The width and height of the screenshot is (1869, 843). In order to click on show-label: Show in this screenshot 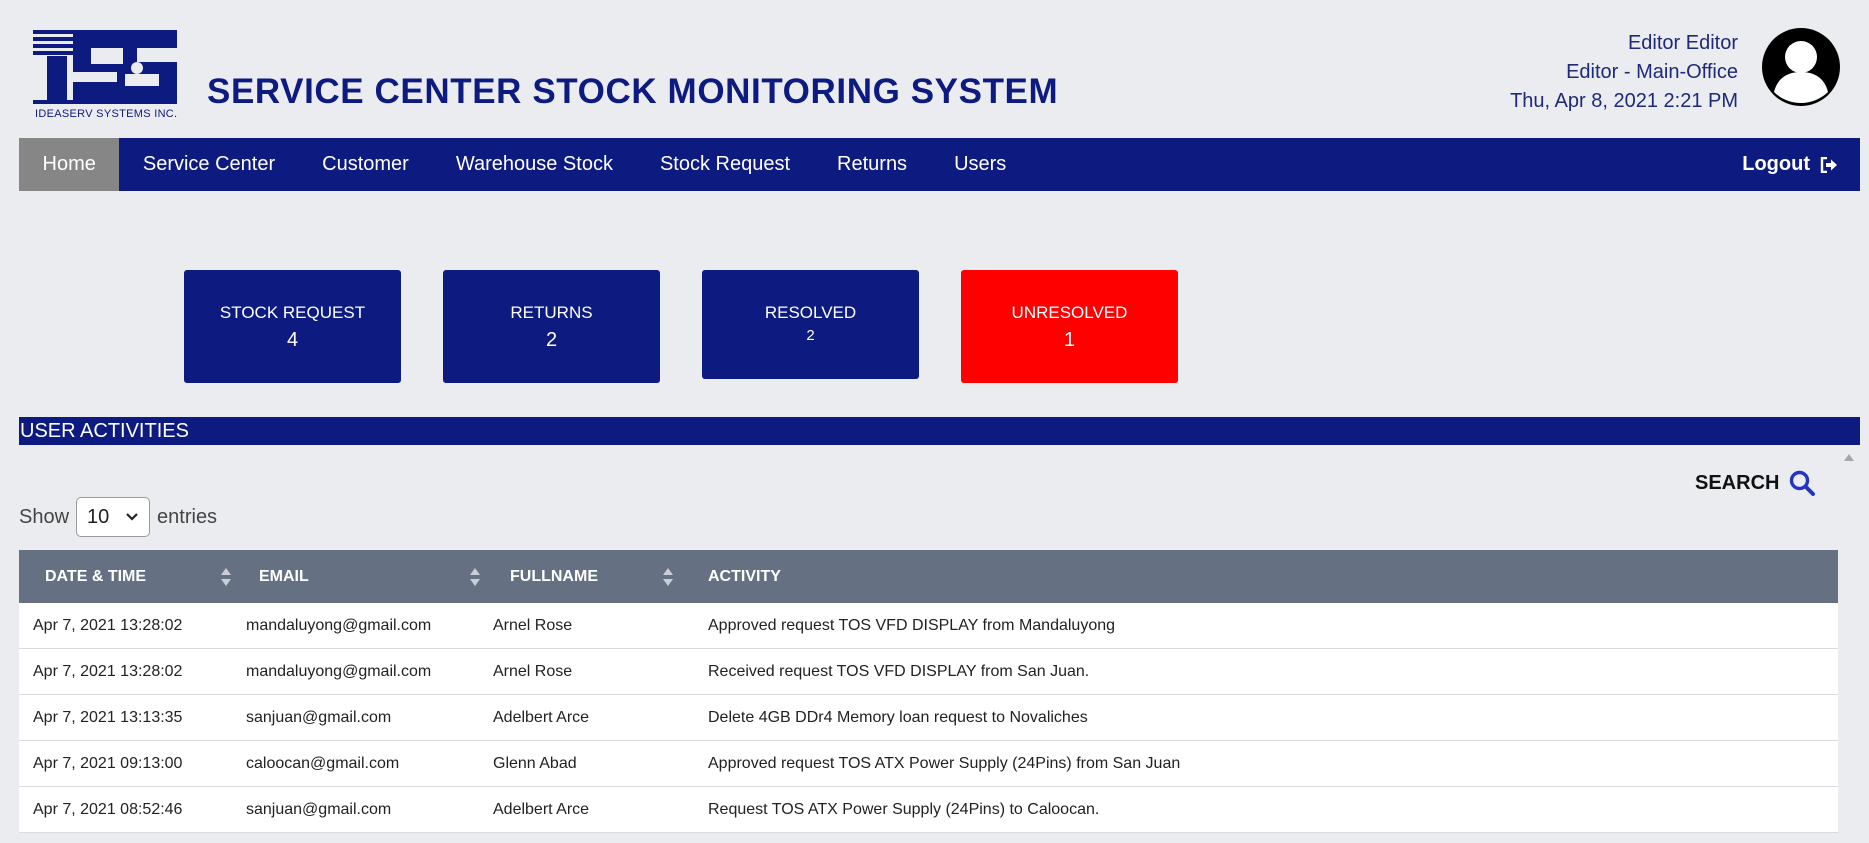, I will do `click(44, 516)`.